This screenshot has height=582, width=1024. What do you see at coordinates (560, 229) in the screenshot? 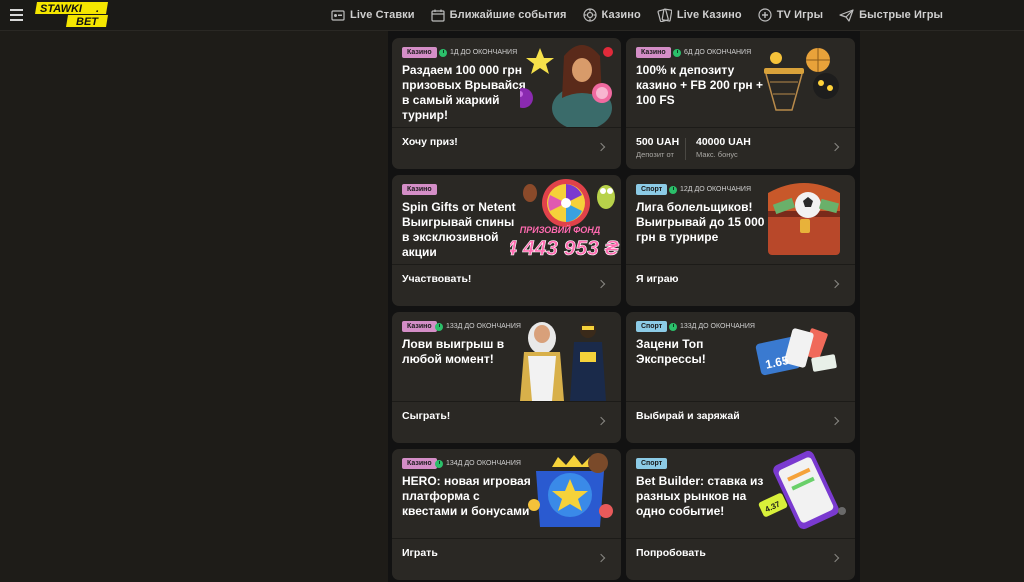
I see `prize-fund-caption: ПРИЗОВИЙ ФОНД` at bounding box center [560, 229].